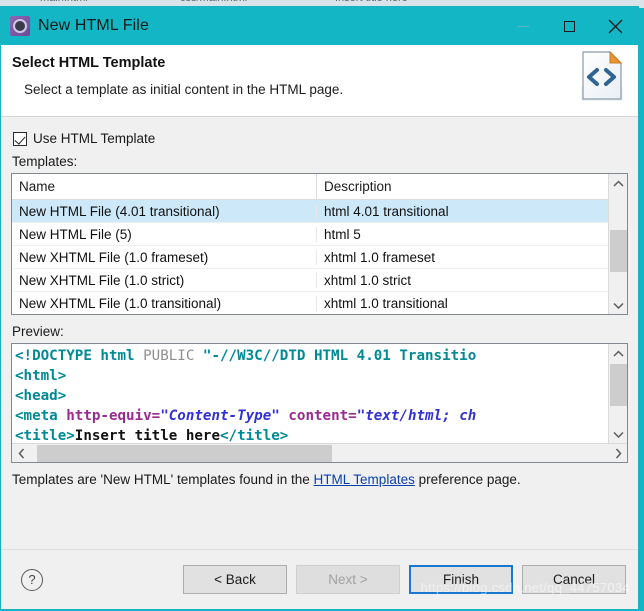 This screenshot has width=644, height=611. I want to click on minimize-button, so click(523, 26).